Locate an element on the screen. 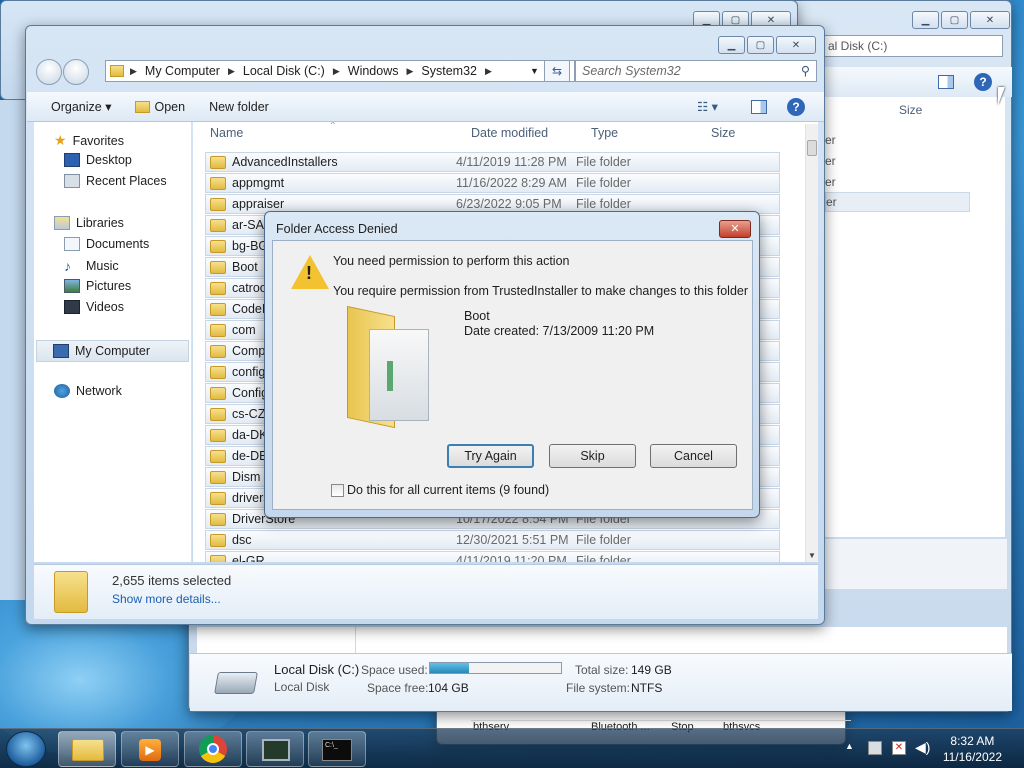 The image size is (1024, 768). try-again-button: Try Again is located at coordinates (490, 456).